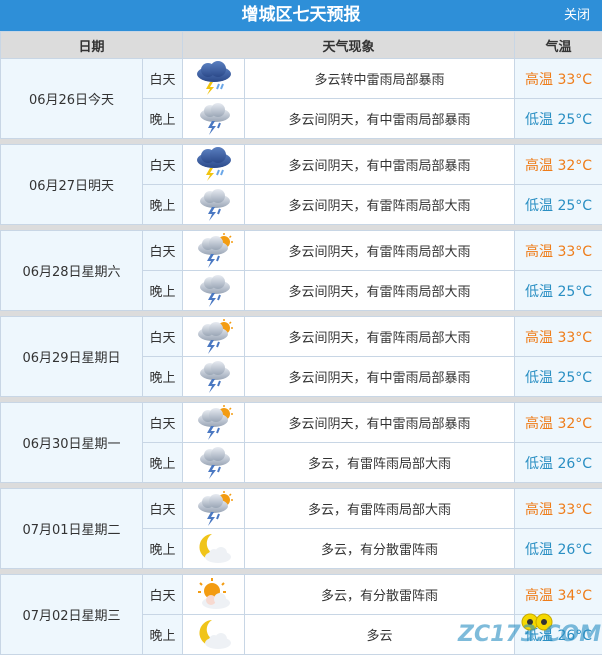 This screenshot has width=602, height=661. I want to click on weather-description: 多云, so click(380, 634).